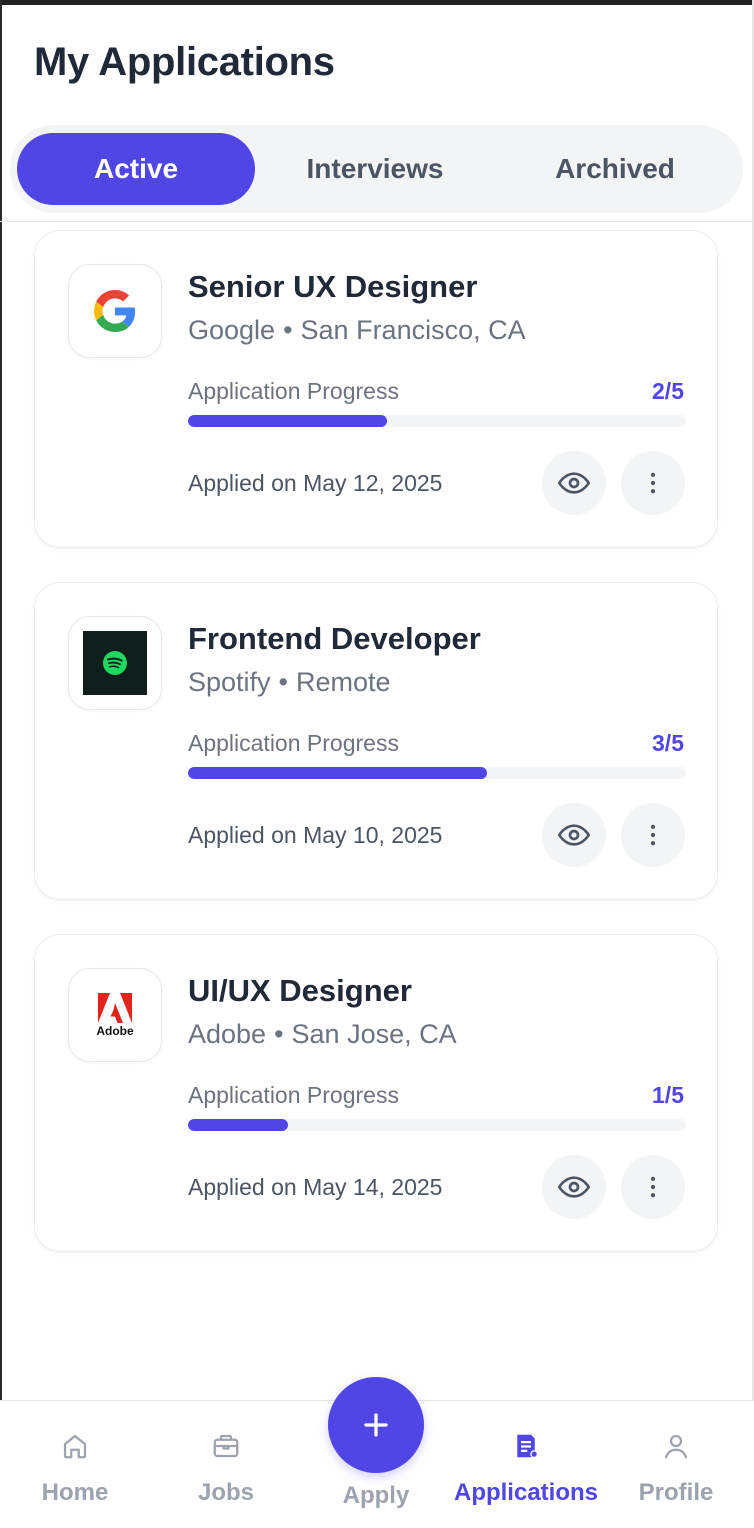 The image size is (754, 1528). I want to click on status-tabs: Active Interviews Archived, so click(376, 169).